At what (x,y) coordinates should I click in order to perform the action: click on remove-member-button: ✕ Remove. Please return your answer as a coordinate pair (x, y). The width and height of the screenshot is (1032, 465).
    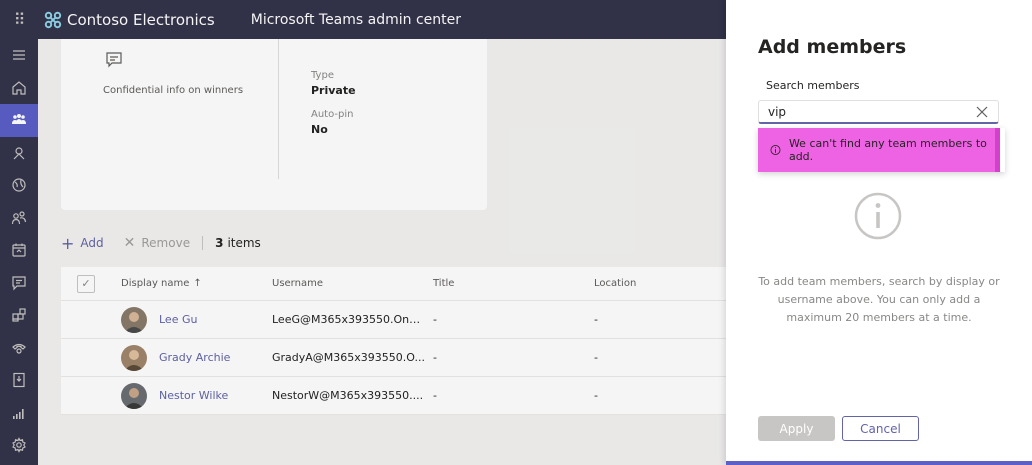
    Looking at the image, I should click on (157, 243).